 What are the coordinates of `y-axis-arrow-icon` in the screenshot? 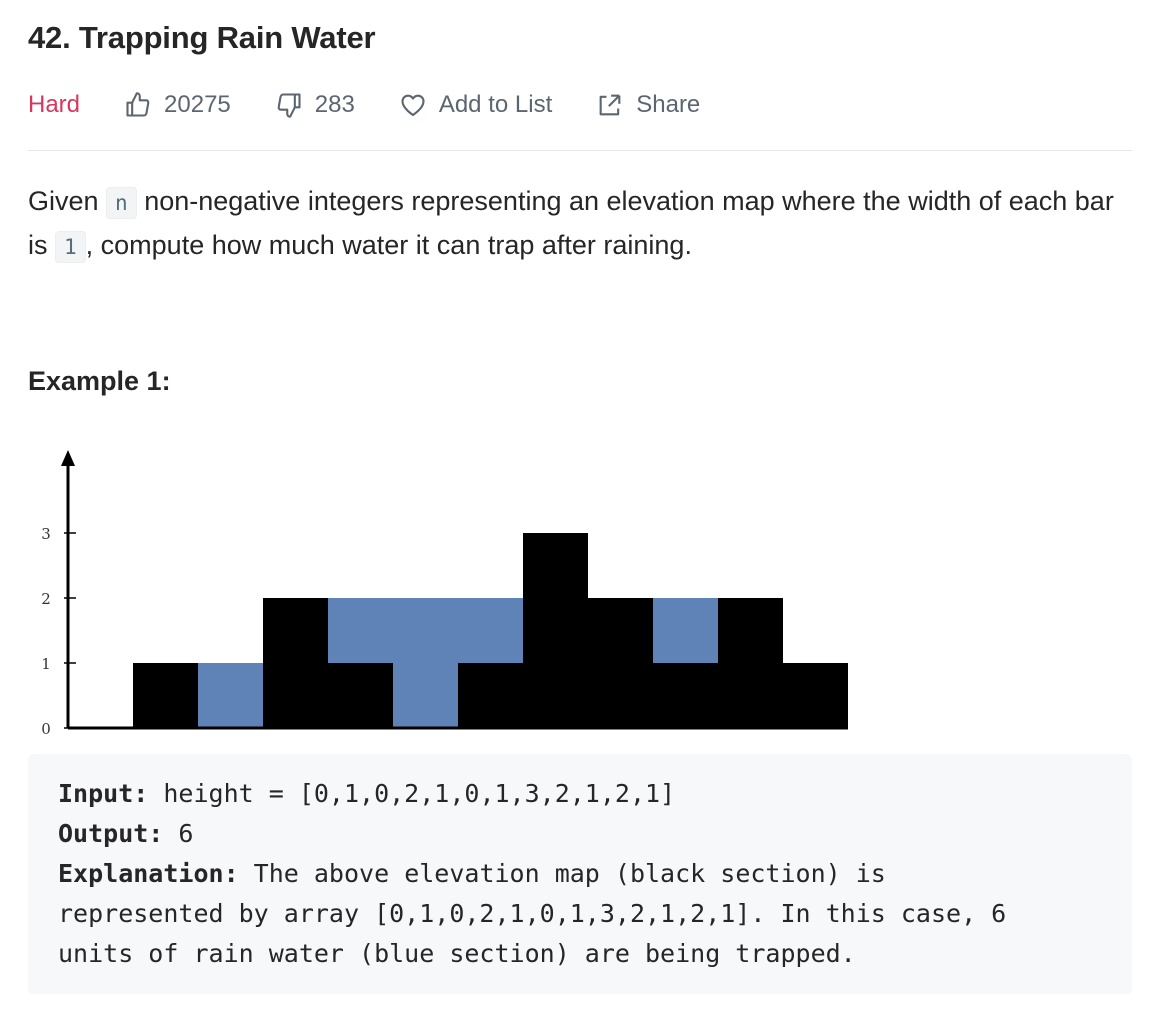 It's located at (68, 458).